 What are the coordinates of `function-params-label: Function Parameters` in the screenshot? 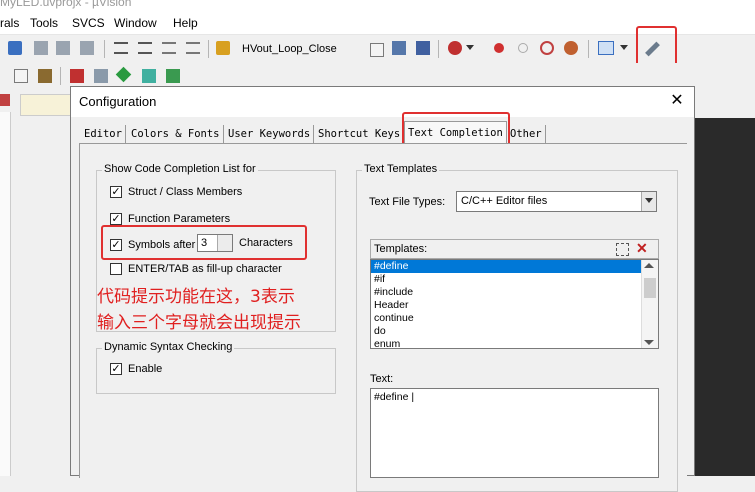 It's located at (179, 219).